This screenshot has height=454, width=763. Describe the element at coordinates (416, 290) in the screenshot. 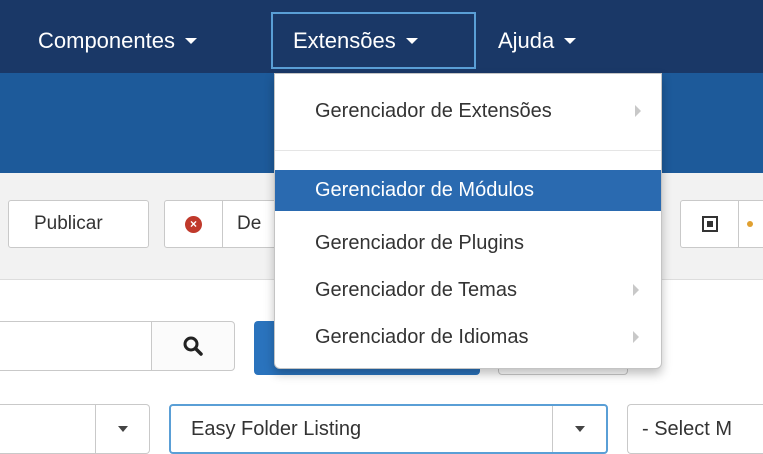

I see `menu-item-label: Gerenciador de Temas` at that location.